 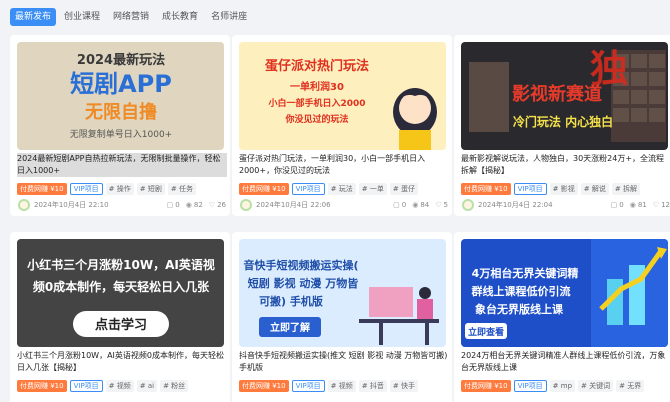 What do you see at coordinates (82, 17) in the screenshot?
I see `tab-startup-courses: 创业课程` at bounding box center [82, 17].